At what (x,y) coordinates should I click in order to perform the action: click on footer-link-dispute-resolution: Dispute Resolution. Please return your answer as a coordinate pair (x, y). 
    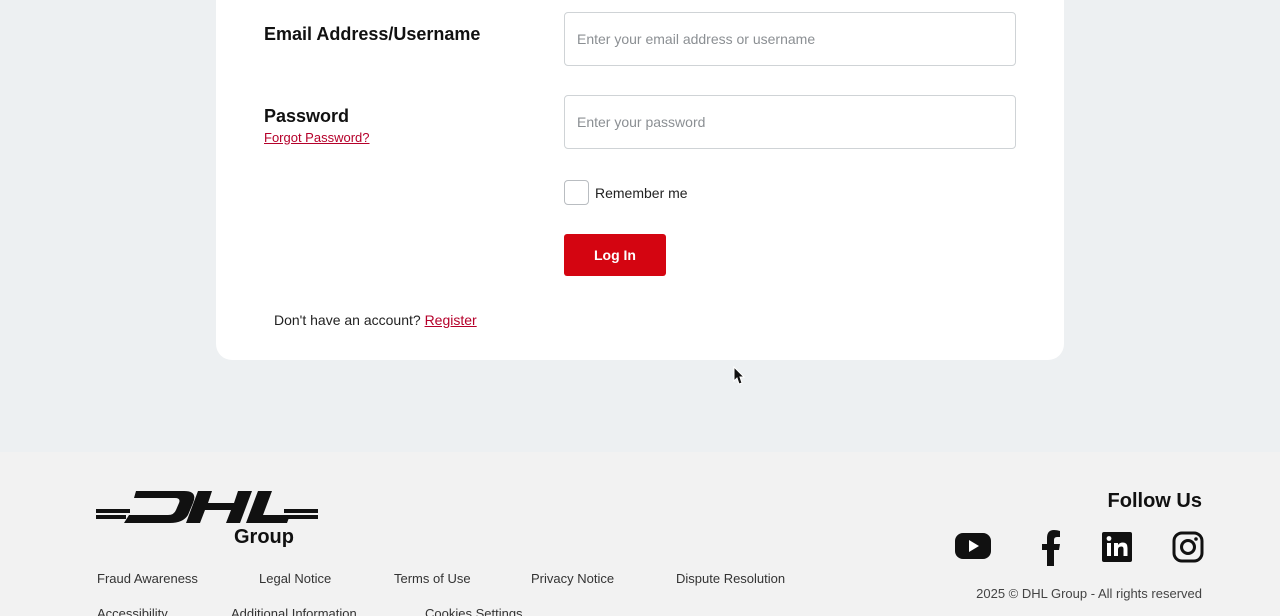
    Looking at the image, I should click on (730, 578).